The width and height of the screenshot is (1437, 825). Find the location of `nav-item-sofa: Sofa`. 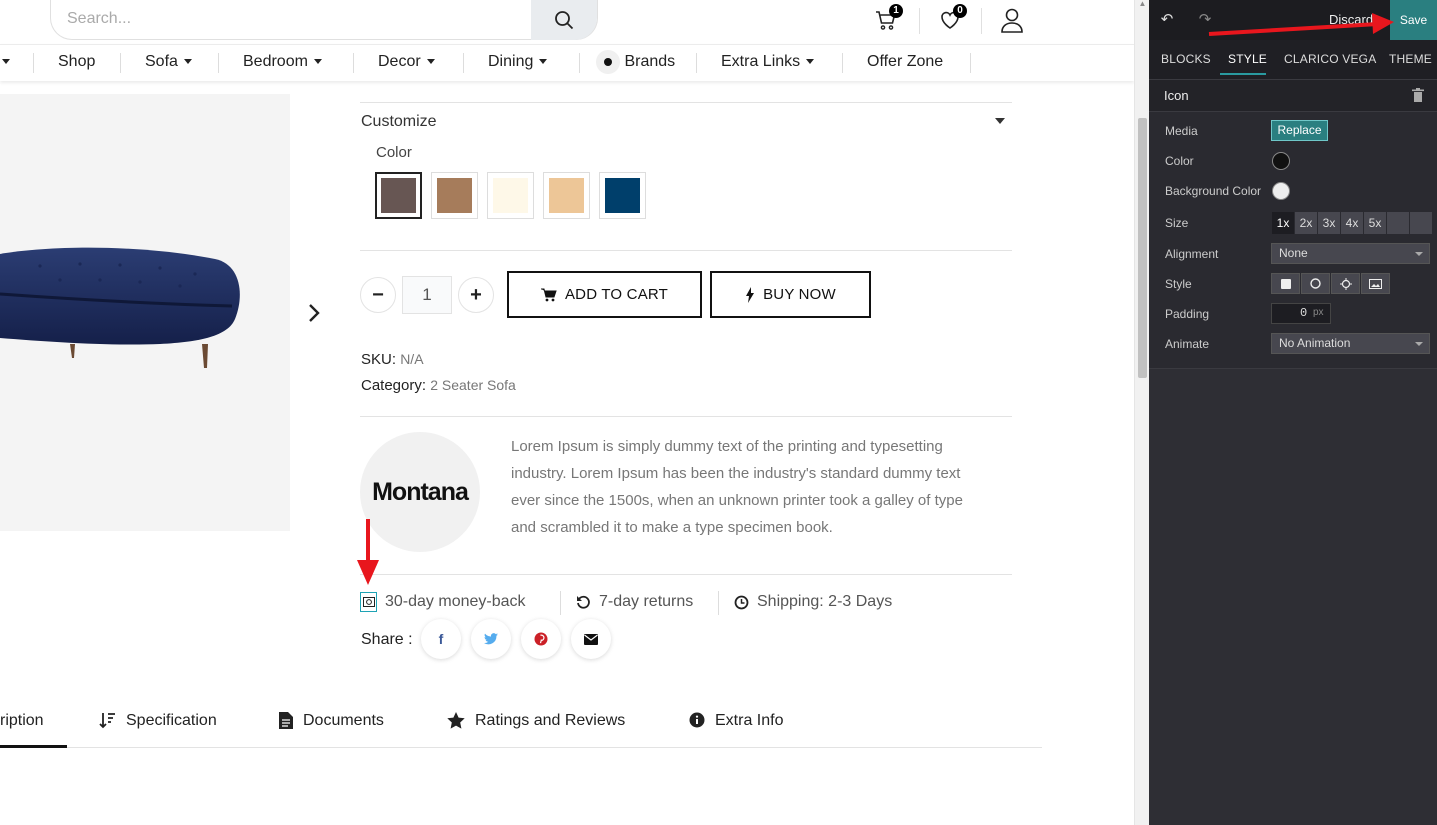

nav-item-sofa: Sofa is located at coordinates (168, 63).